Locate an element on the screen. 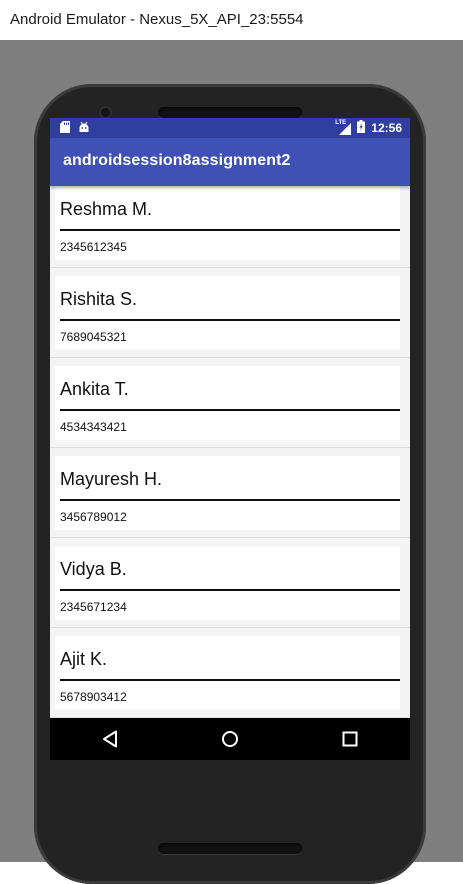 This screenshot has width=463, height=884. contact-card: Mayuresh H. 3456789012 is located at coordinates (227, 493).